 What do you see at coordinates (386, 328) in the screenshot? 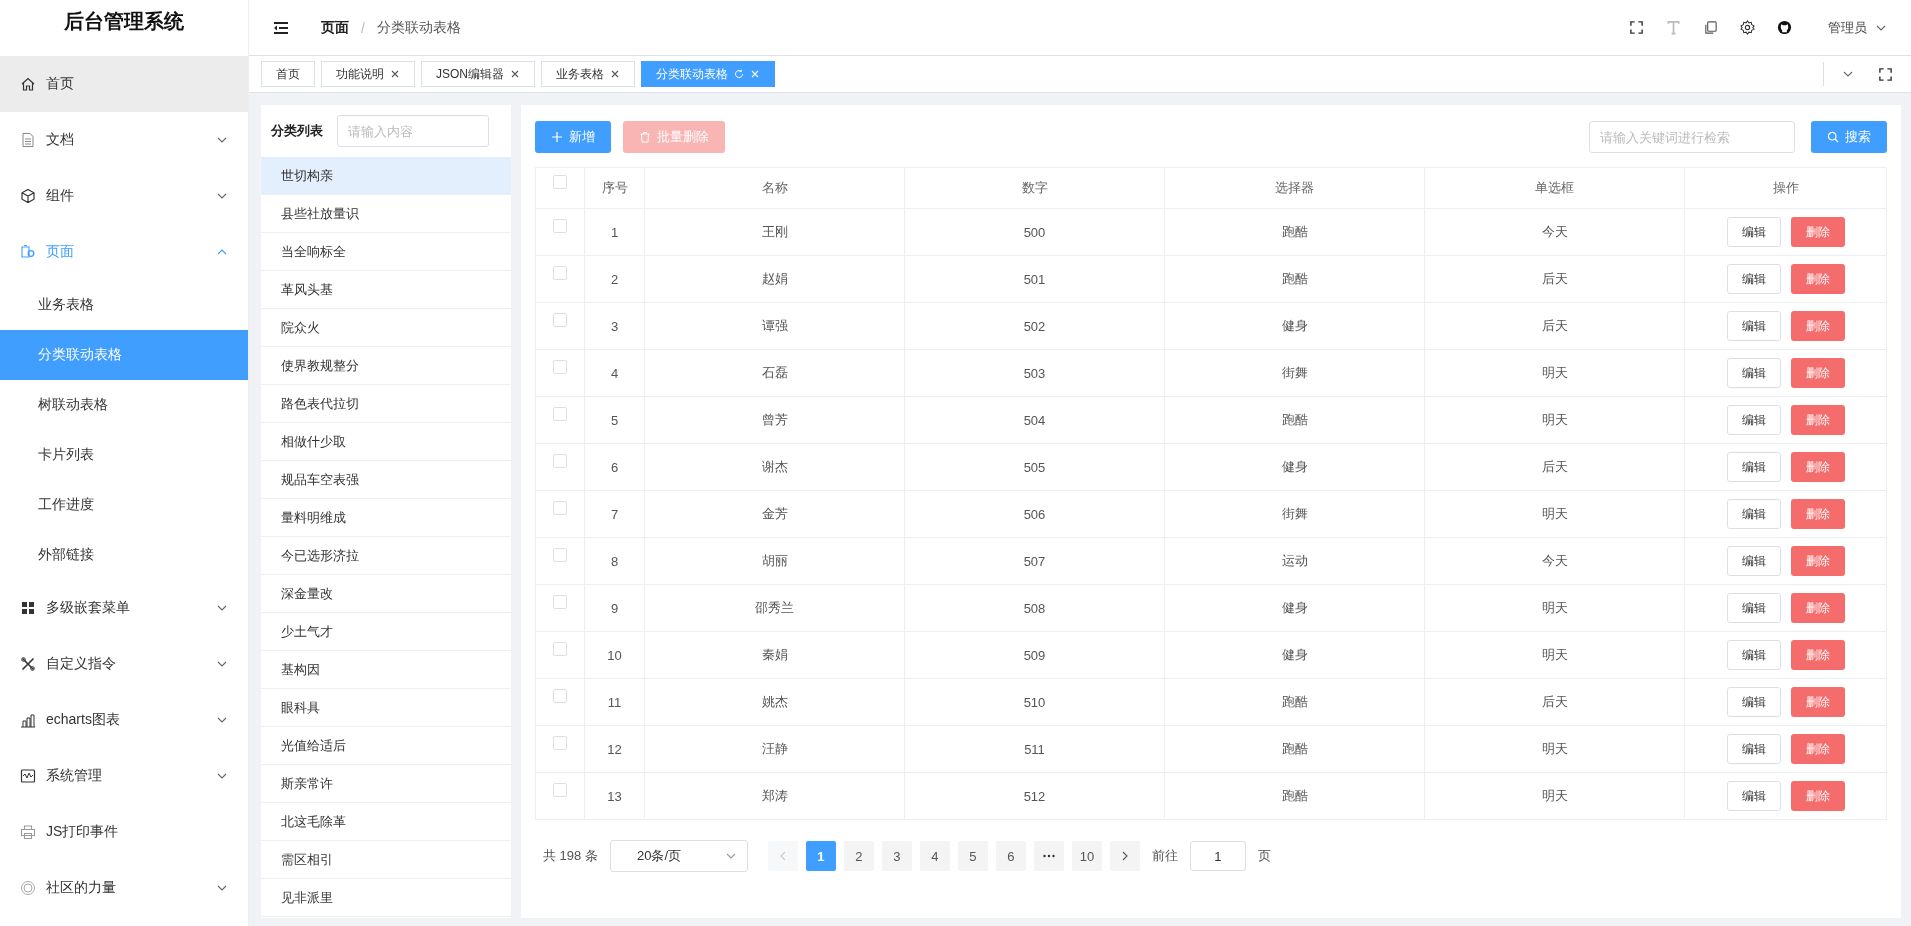
I see `category-item: 院众火` at bounding box center [386, 328].